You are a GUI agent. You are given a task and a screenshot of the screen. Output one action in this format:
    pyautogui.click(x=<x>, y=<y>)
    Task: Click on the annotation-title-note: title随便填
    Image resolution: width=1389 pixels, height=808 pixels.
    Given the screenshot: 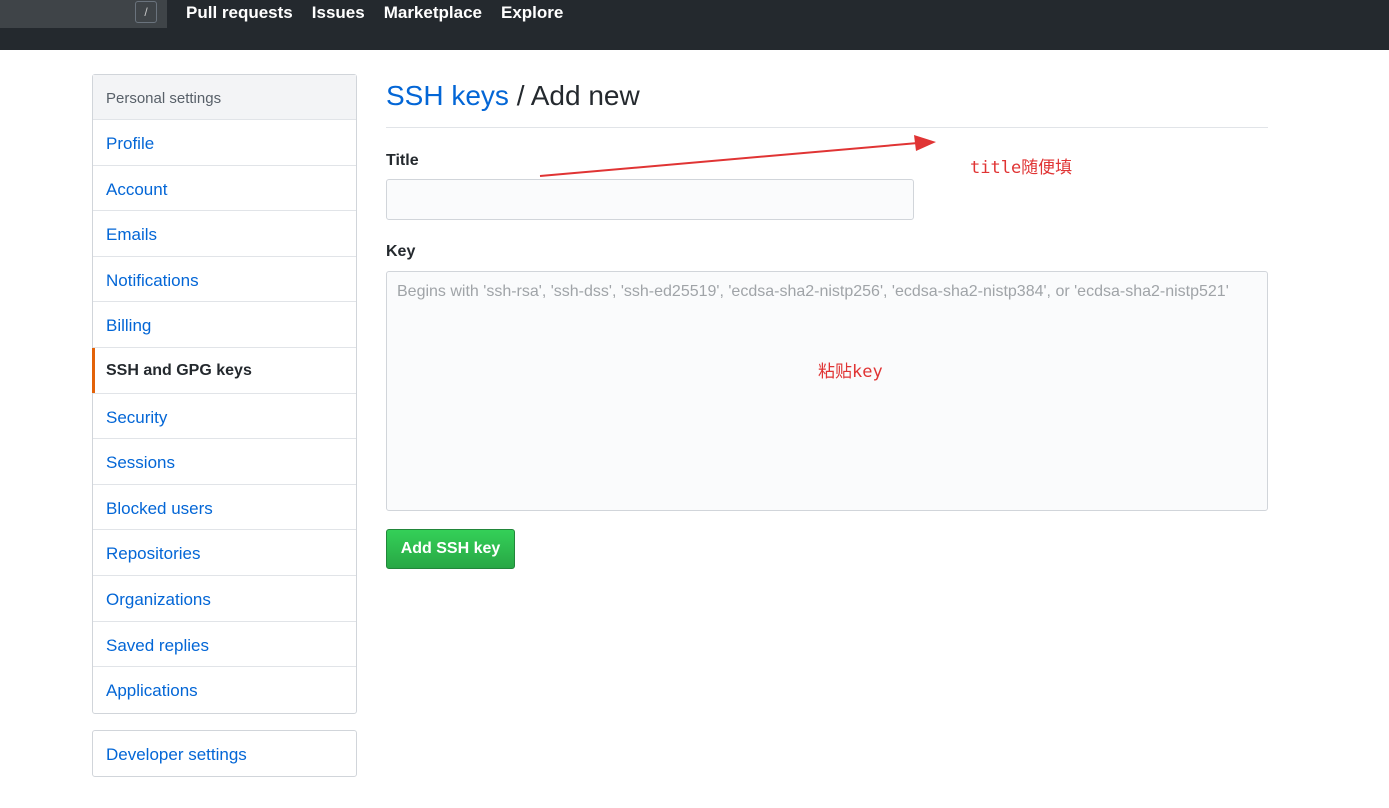 What is the action you would take?
    pyautogui.click(x=1021, y=168)
    